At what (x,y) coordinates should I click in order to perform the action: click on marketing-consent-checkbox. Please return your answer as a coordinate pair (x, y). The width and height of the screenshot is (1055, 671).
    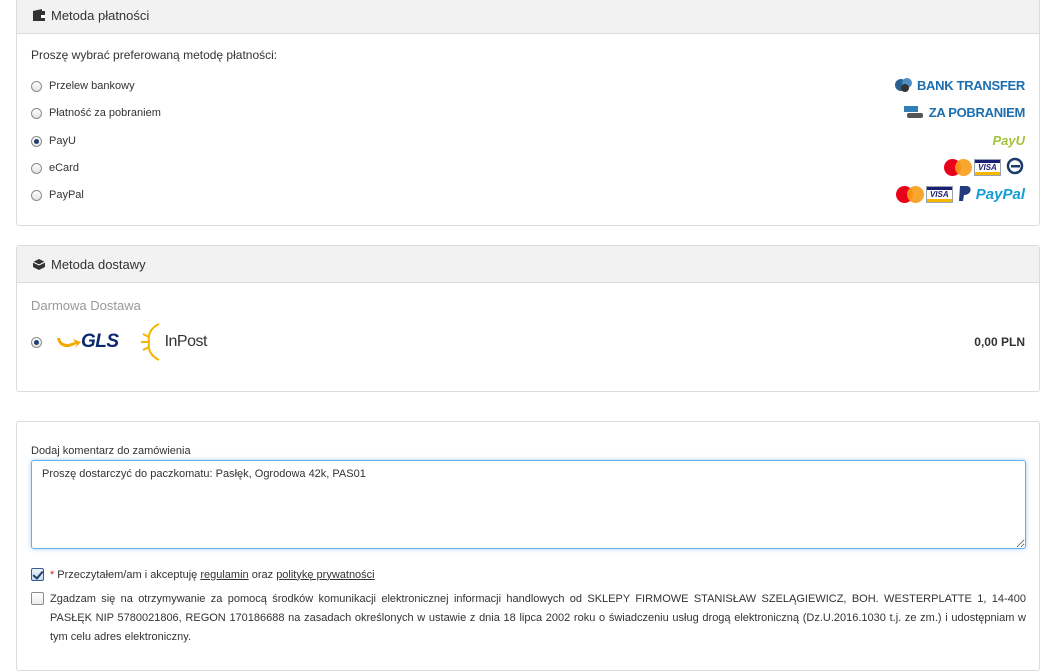
    Looking at the image, I should click on (37, 598).